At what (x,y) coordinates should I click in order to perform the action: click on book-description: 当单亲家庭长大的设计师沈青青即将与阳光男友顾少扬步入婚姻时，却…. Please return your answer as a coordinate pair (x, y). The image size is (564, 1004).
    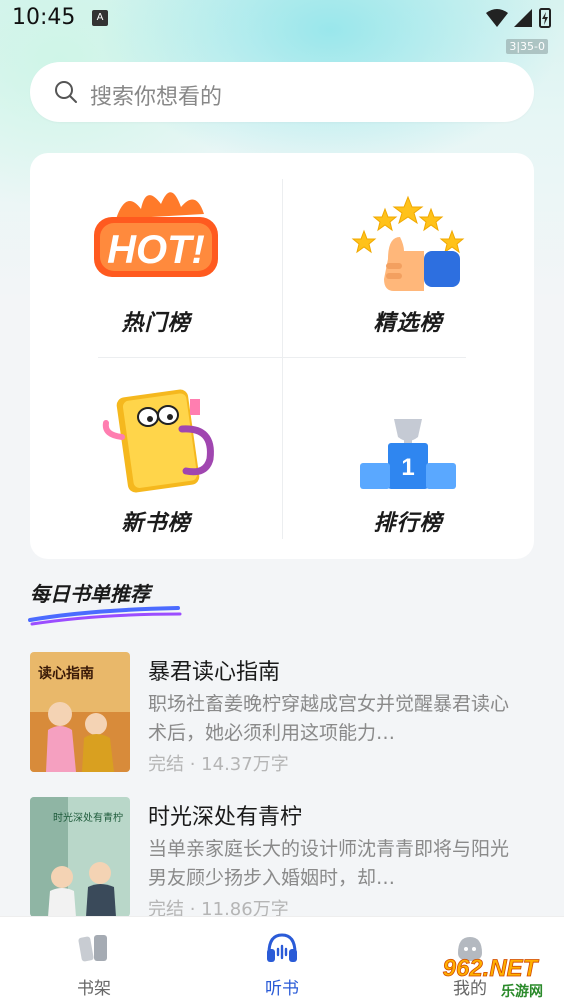
    Looking at the image, I should click on (329, 863).